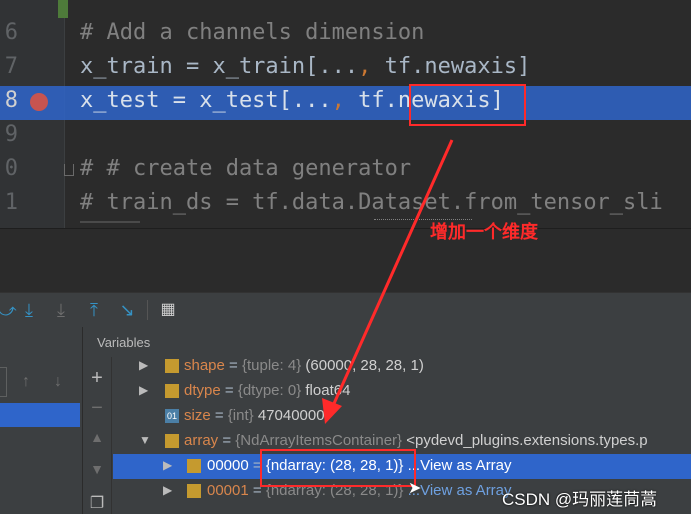 The width and height of the screenshot is (691, 514). I want to click on annotation-arrow, so click(388, 281).